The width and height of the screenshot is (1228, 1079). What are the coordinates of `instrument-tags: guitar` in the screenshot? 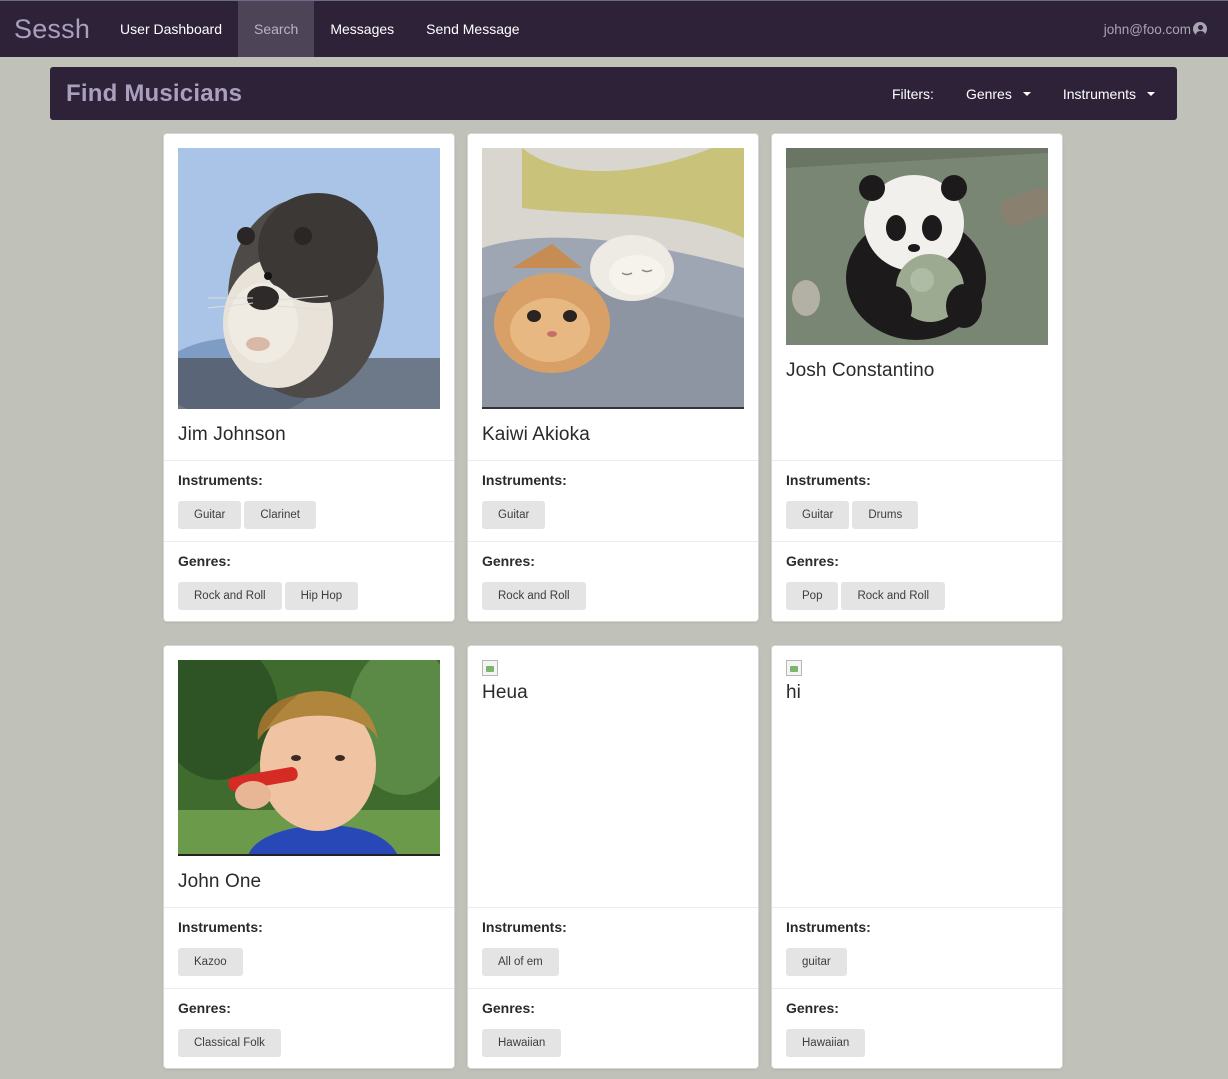 It's located at (917, 962).